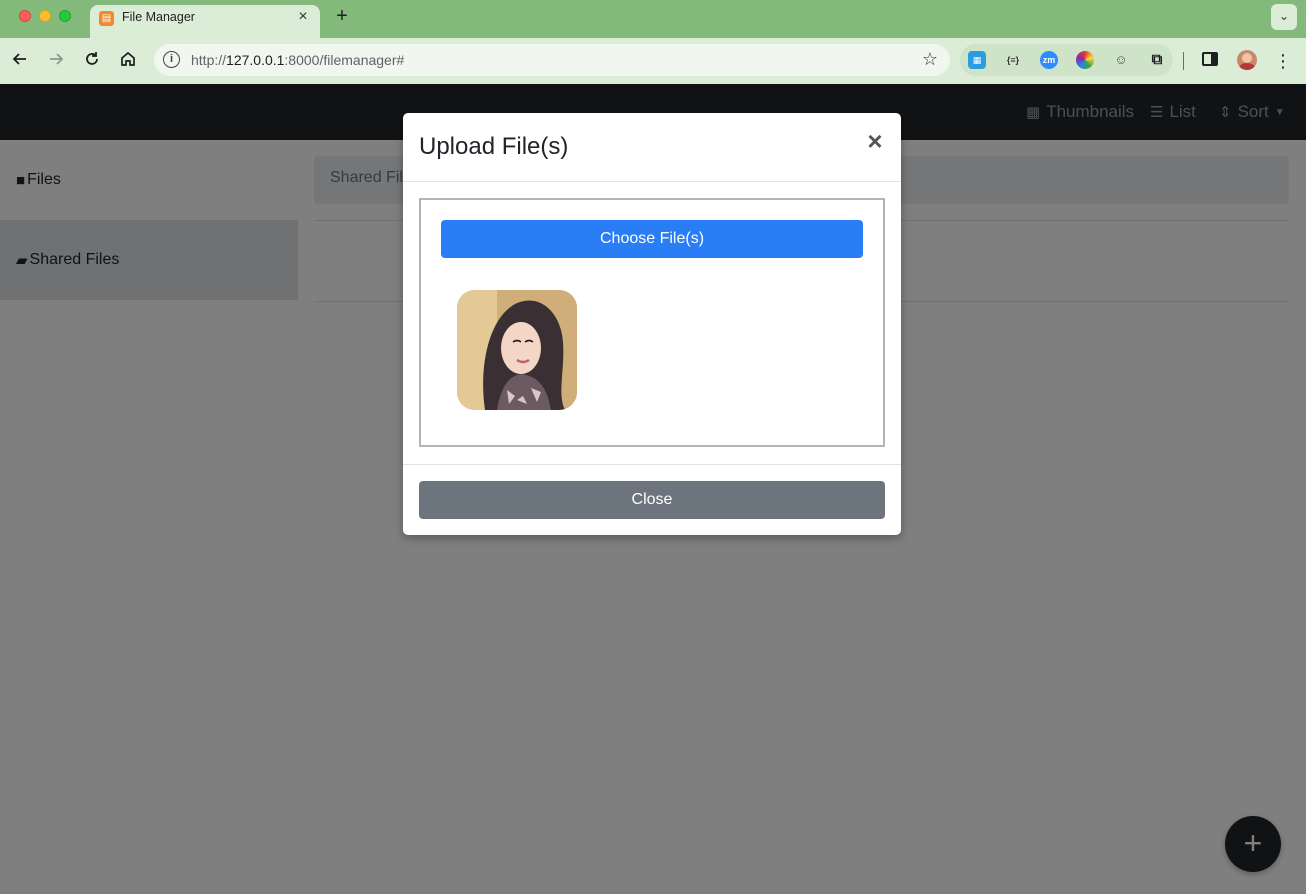  What do you see at coordinates (20, 61) in the screenshot?
I see `back-icon` at bounding box center [20, 61].